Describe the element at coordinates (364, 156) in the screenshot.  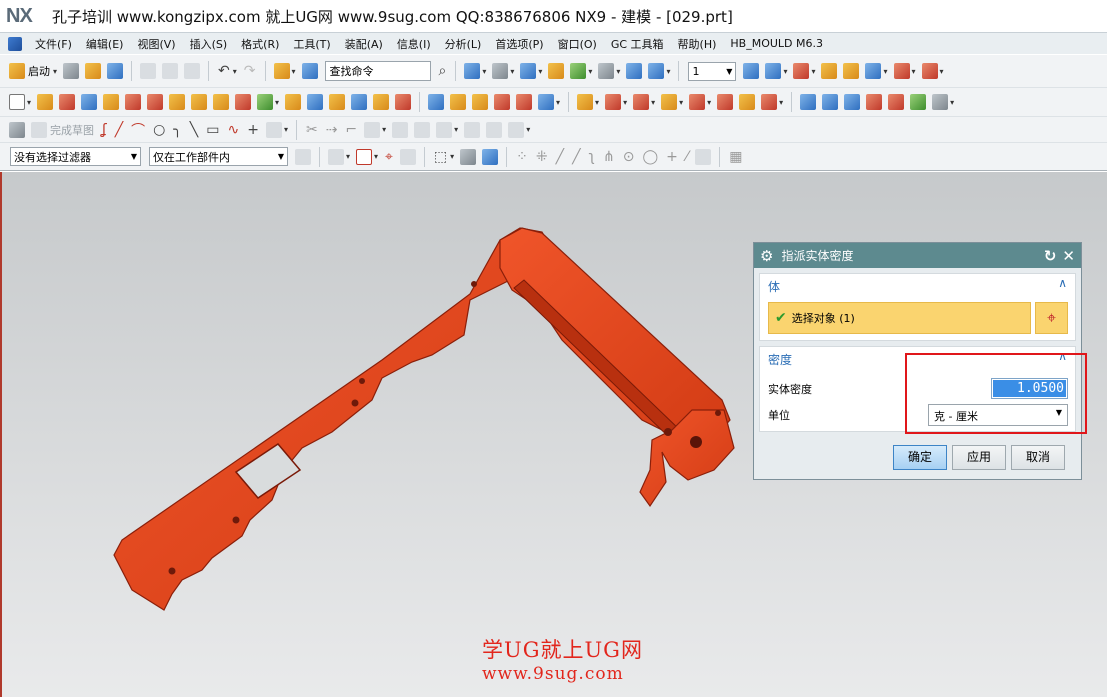
I see `select-feature-icon` at that location.